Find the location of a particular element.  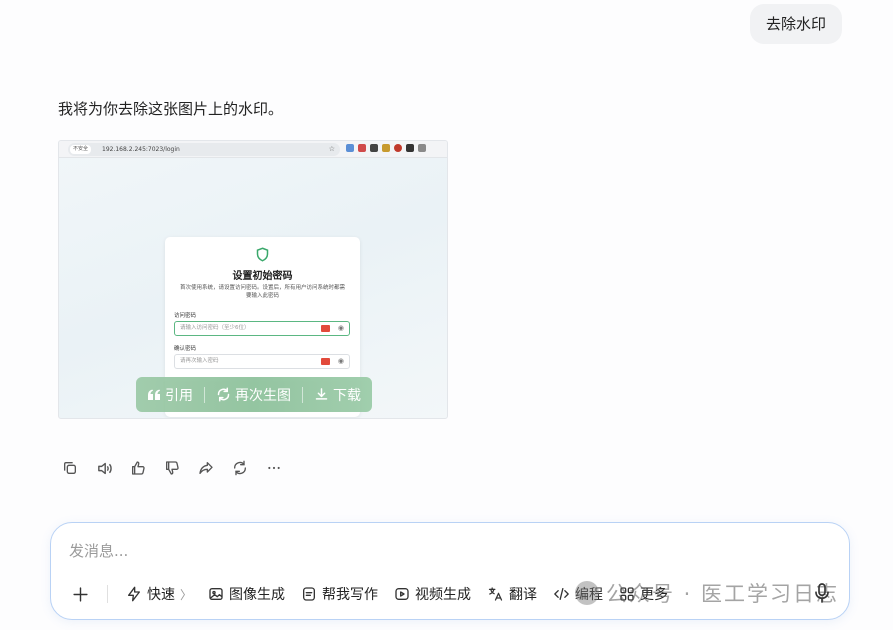

translate-icon is located at coordinates (495, 594).